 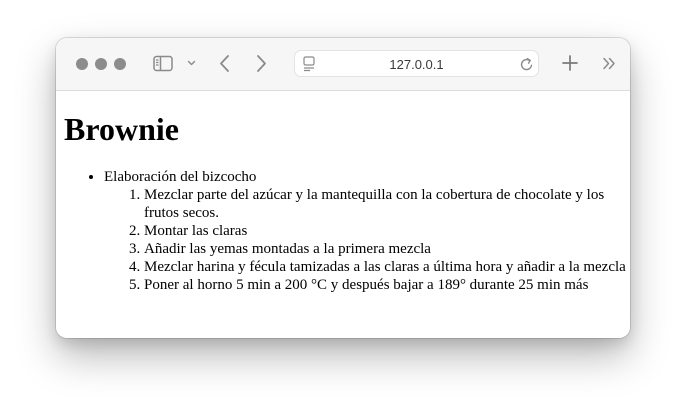 I want to click on sidebar-icon, so click(x=163, y=63).